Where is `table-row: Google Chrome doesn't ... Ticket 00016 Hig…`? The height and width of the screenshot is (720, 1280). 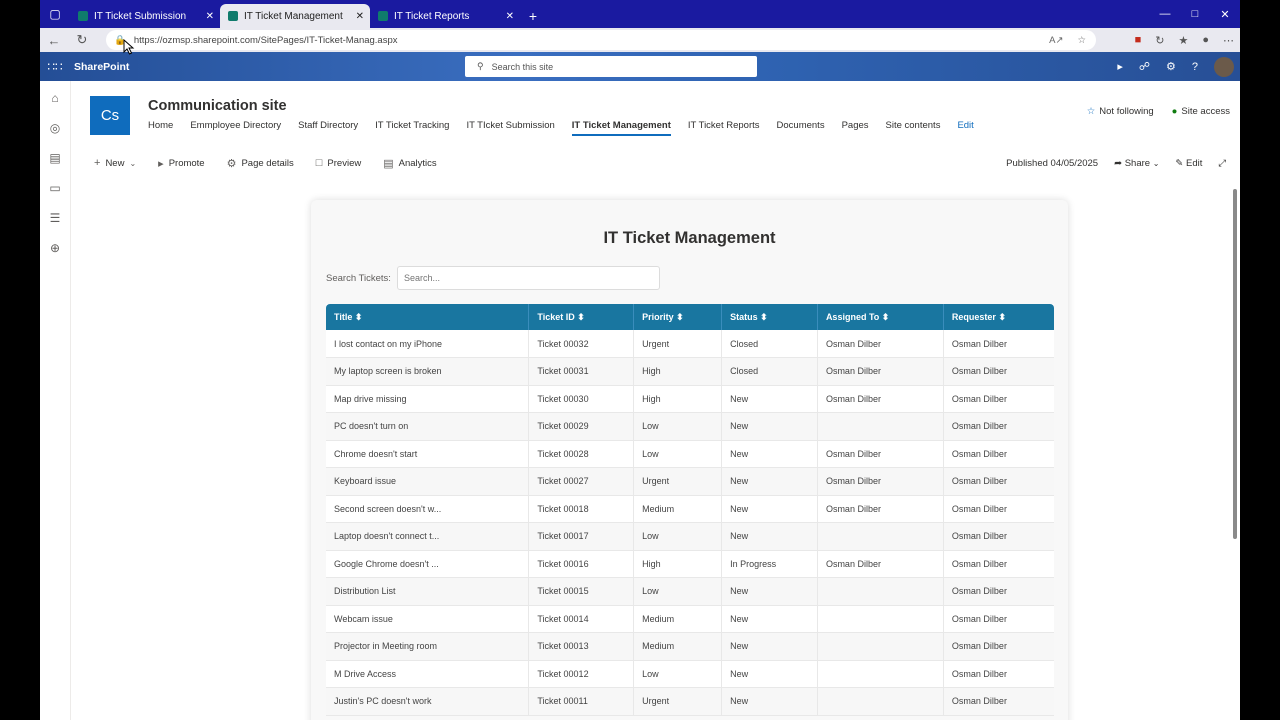 table-row: Google Chrome doesn't ... Ticket 00016 Hig… is located at coordinates (690, 564).